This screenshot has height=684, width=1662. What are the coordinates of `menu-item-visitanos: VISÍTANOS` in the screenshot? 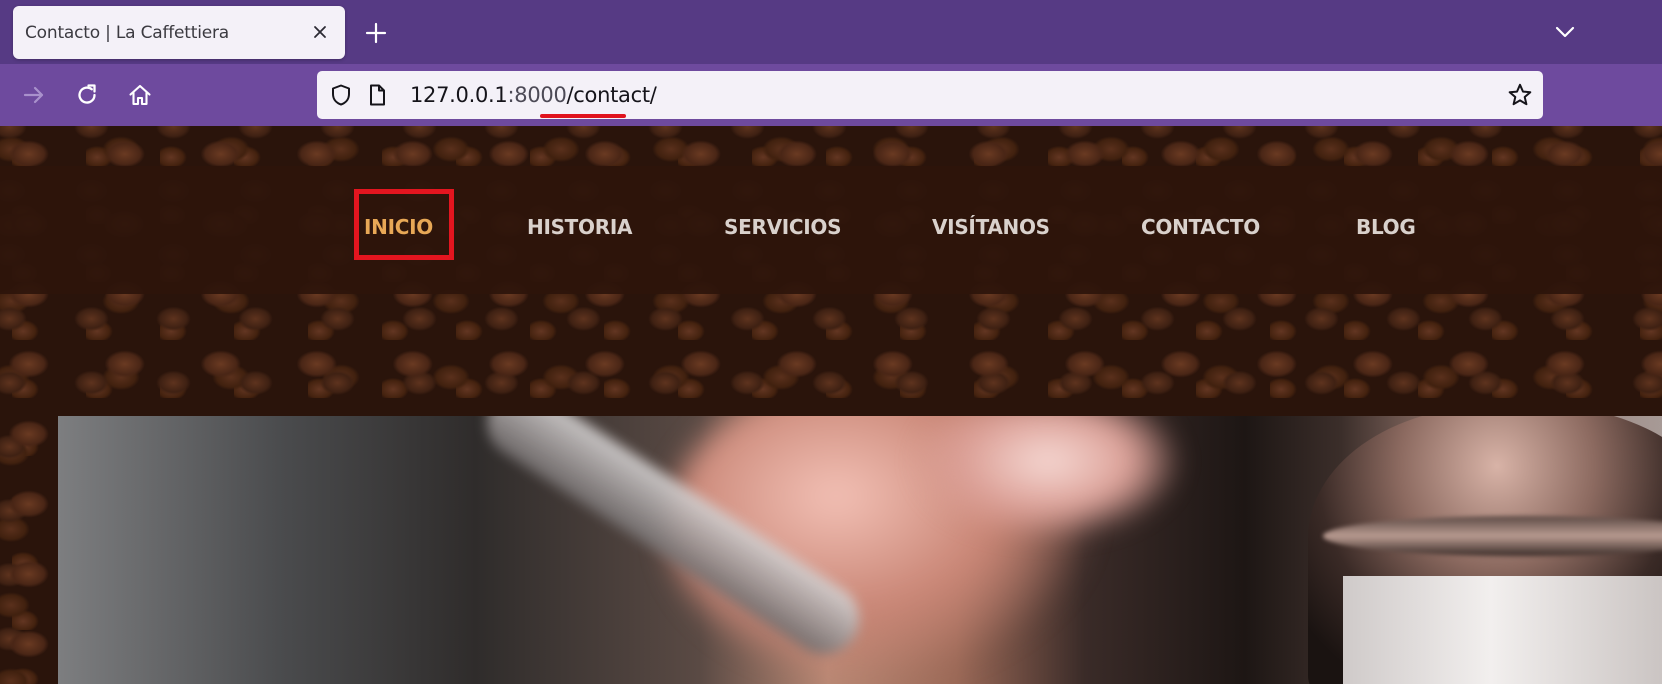 It's located at (991, 227).